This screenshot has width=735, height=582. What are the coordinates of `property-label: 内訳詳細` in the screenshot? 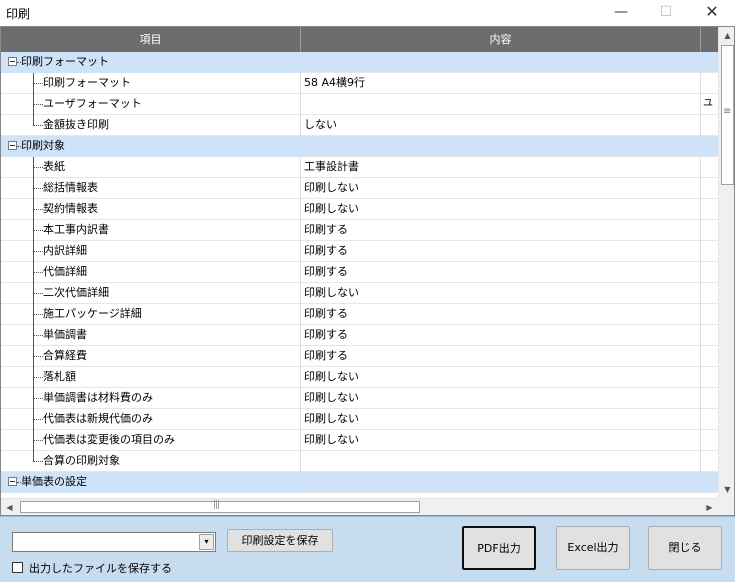 It's located at (65, 250).